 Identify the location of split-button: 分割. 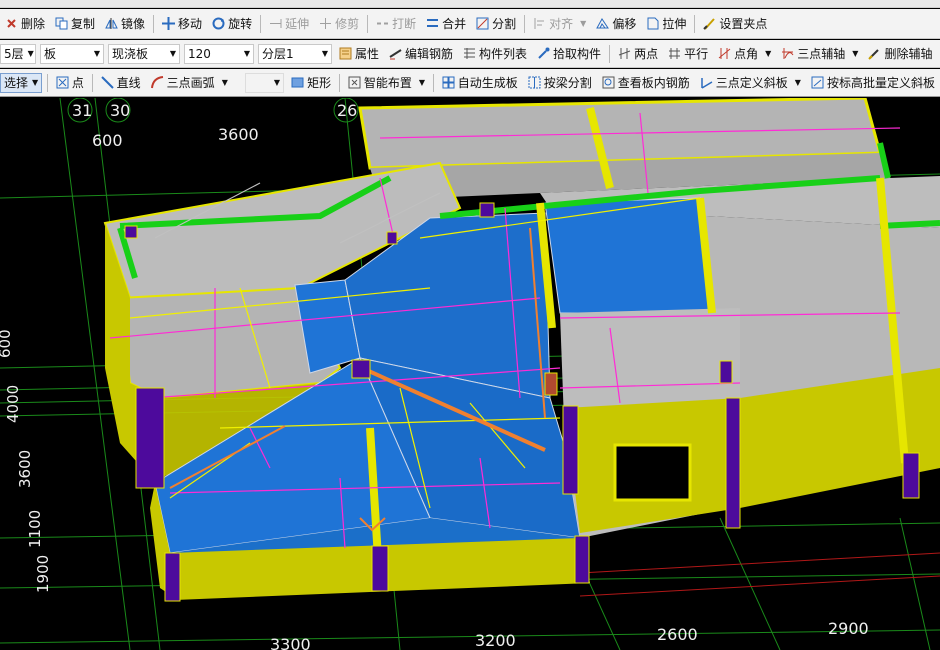
(496, 24).